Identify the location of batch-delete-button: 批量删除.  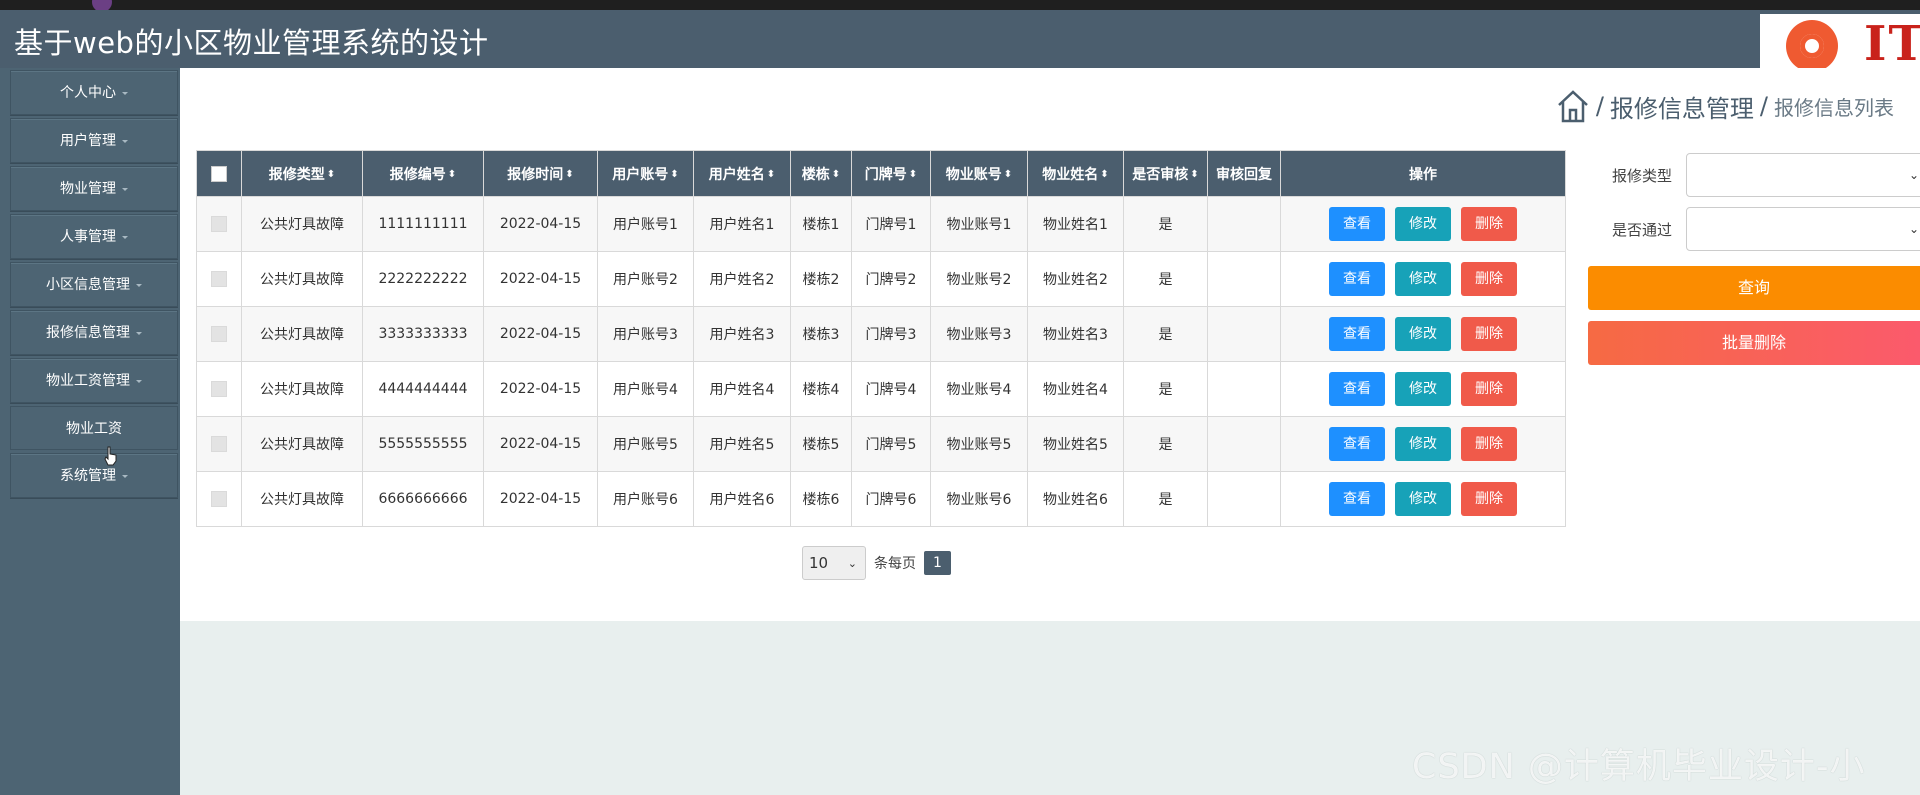
(1754, 343).